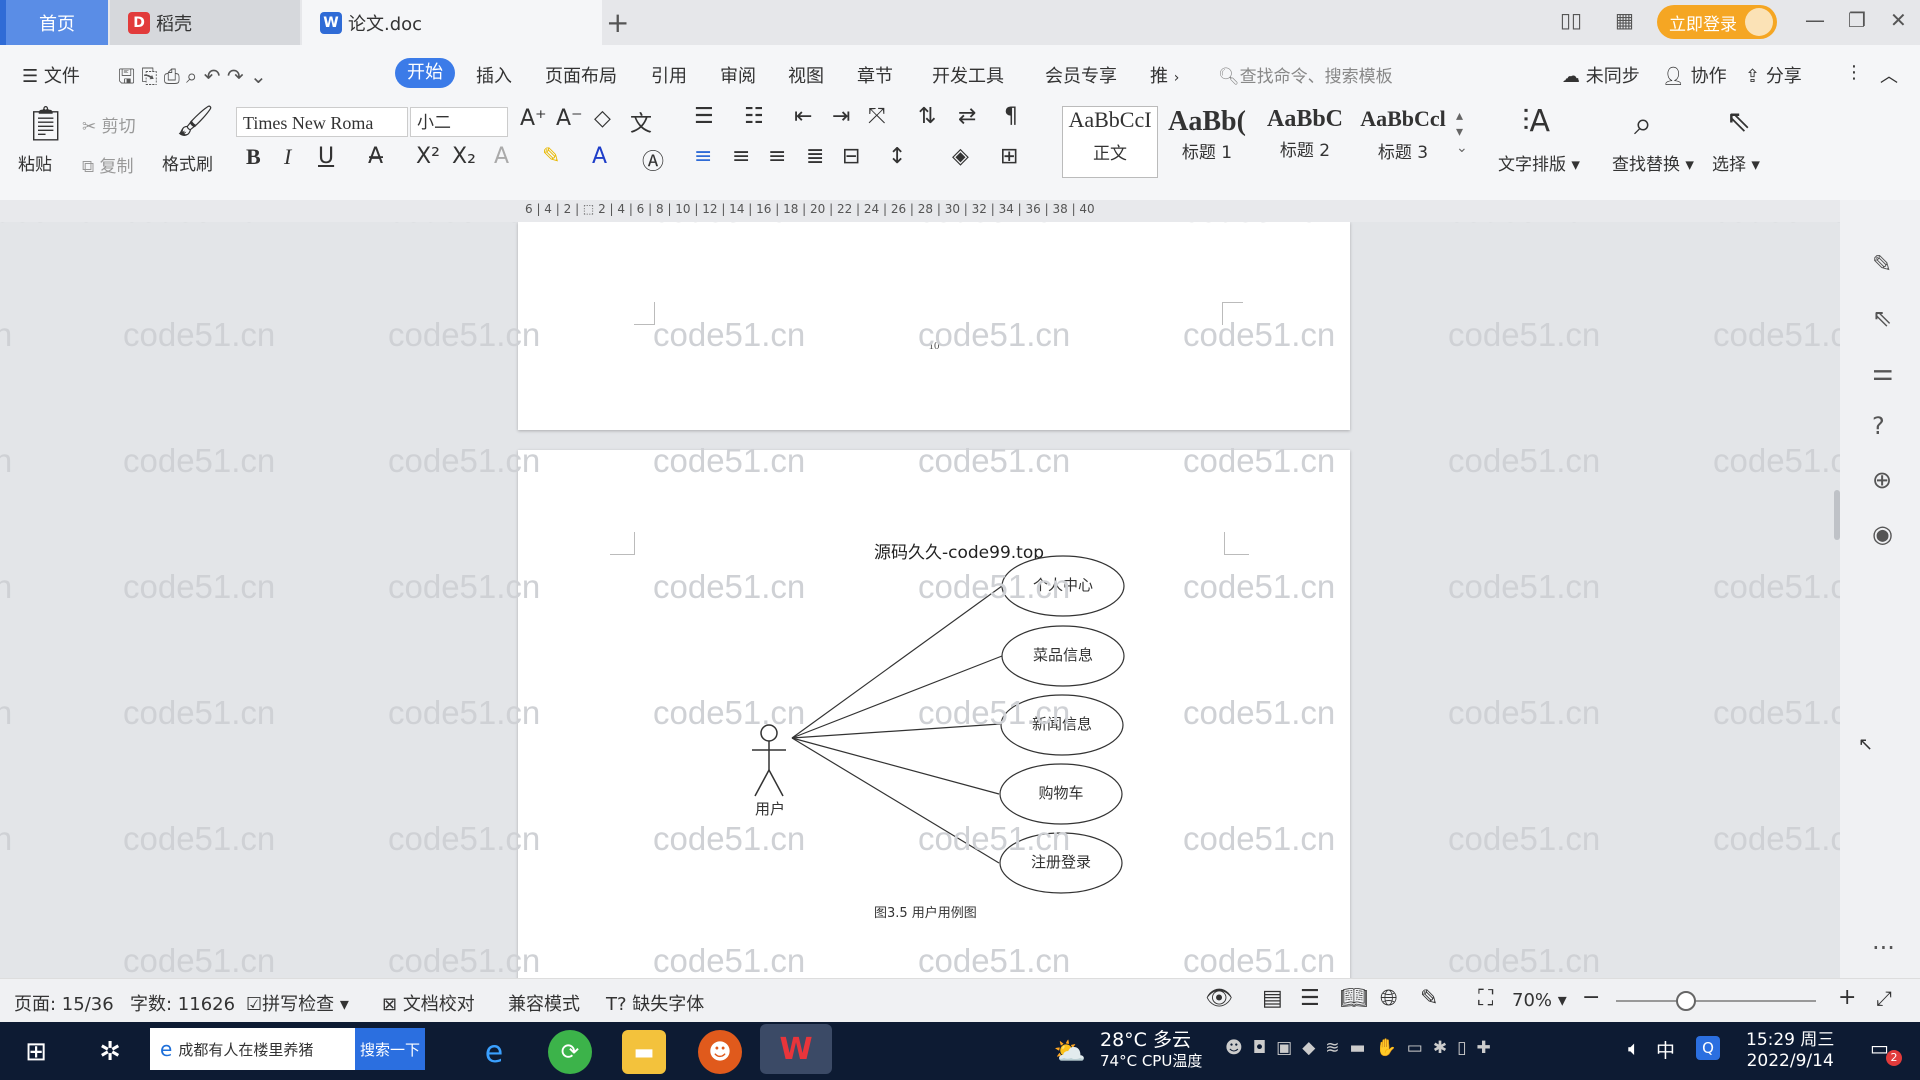  What do you see at coordinates (927, 116) in the screenshot?
I see `sort-icon: ⇅` at bounding box center [927, 116].